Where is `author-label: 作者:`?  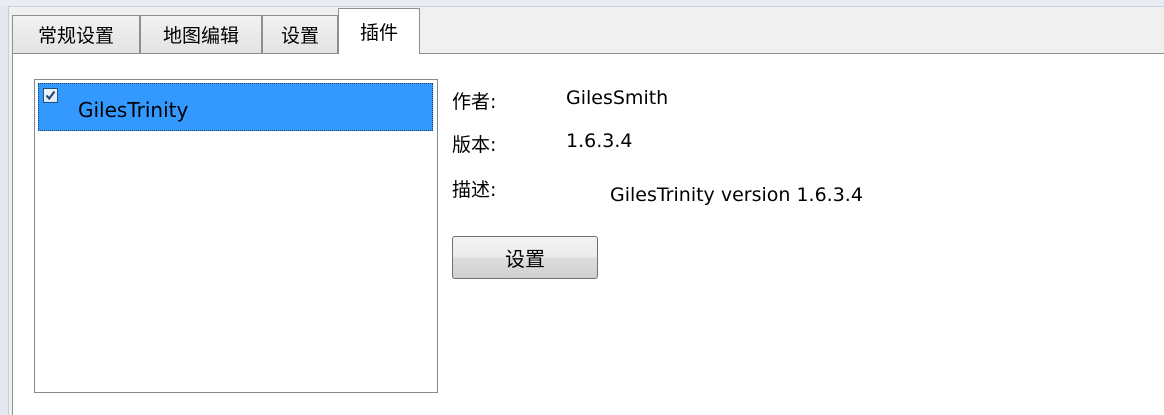 author-label: 作者: is located at coordinates (474, 102).